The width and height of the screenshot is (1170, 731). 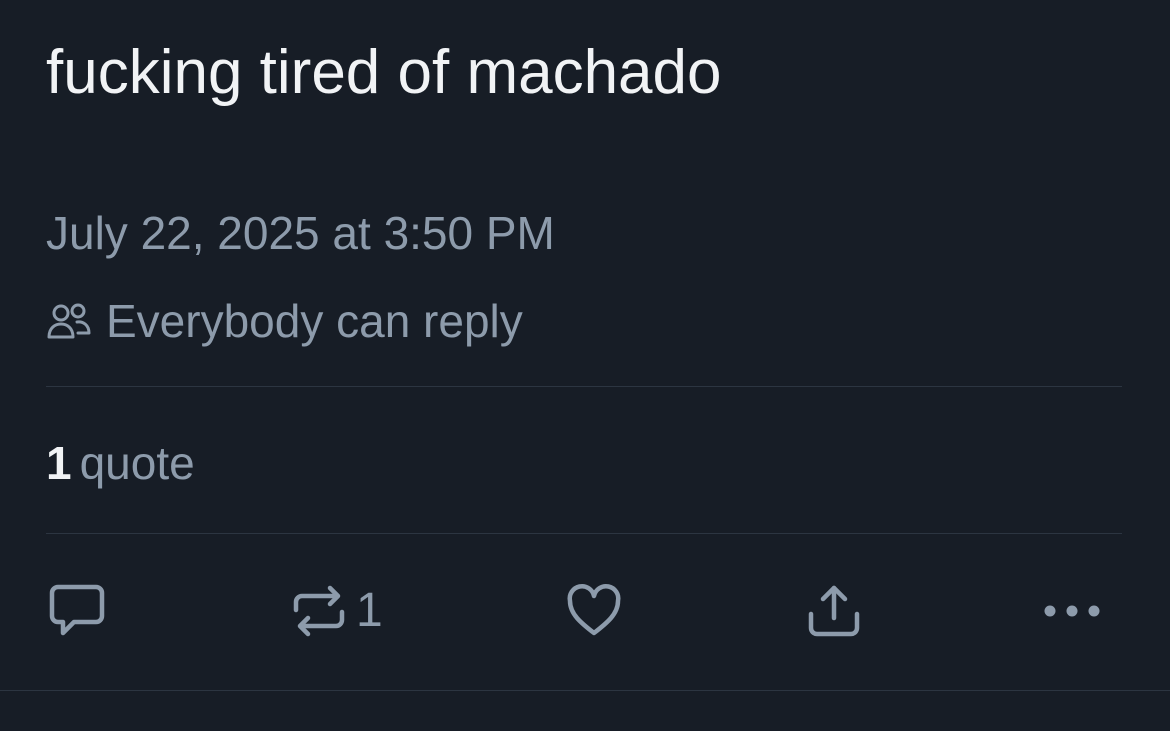 I want to click on post-timestamp: July 22, 2025 at 3:50 PM, so click(x=300, y=233).